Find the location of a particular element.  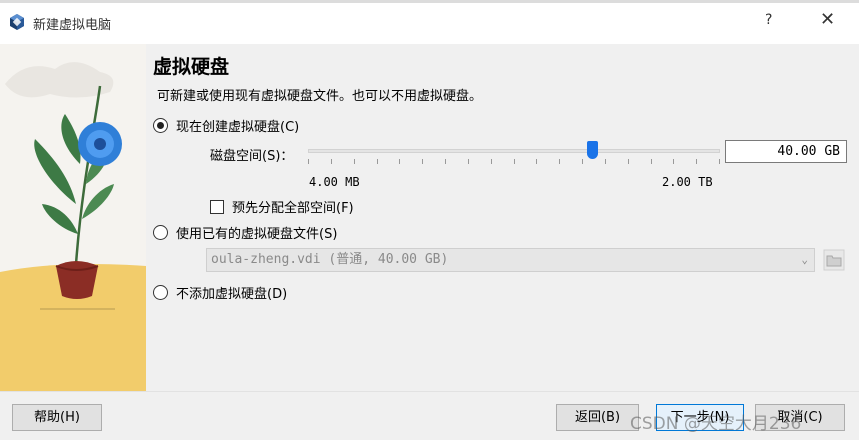

slider-ticks is located at coordinates (514, 162).